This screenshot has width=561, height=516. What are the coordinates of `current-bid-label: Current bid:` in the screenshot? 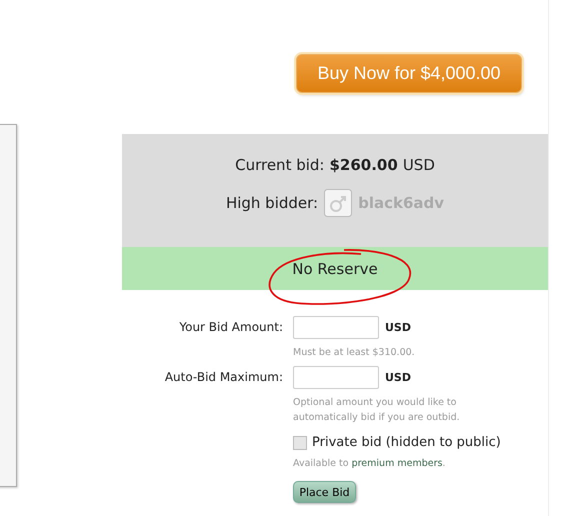 It's located at (279, 165).